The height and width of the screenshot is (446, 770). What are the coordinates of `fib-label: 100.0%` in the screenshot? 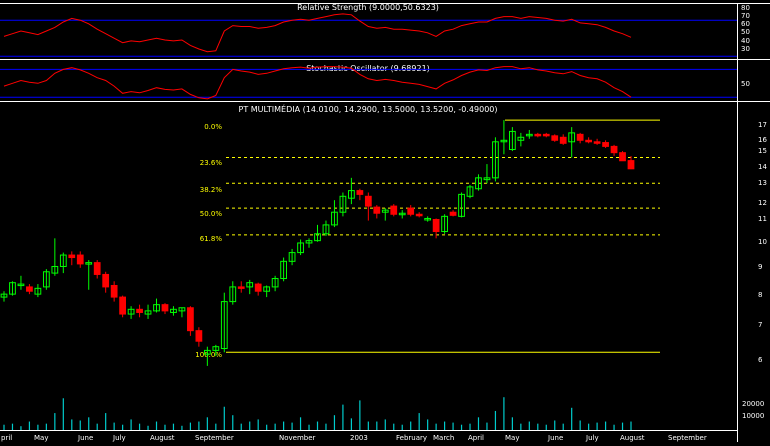 It's located at (208, 355).